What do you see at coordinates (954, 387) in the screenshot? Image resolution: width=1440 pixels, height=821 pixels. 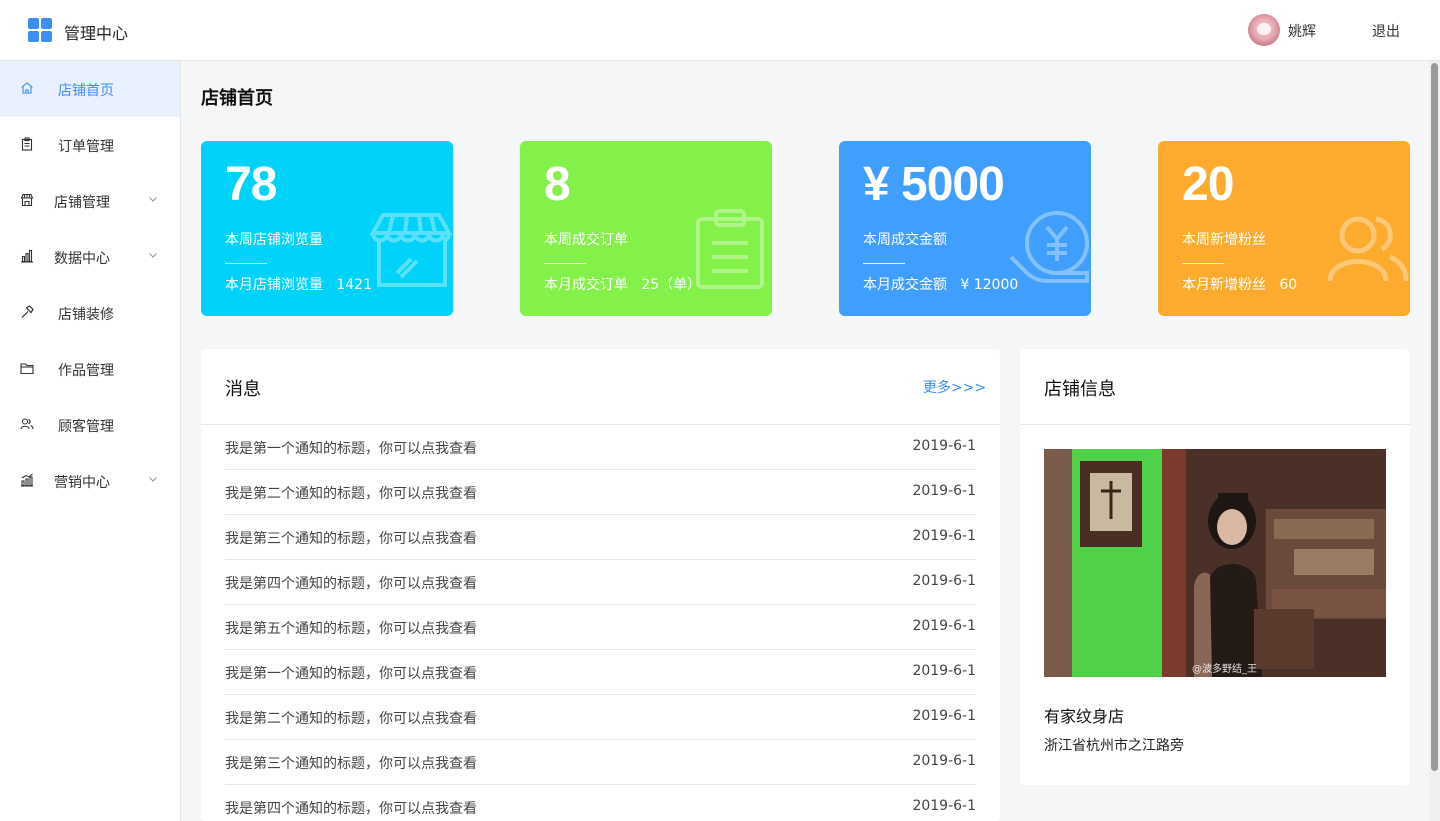 I see `more-link: 更多>>>` at bounding box center [954, 387].